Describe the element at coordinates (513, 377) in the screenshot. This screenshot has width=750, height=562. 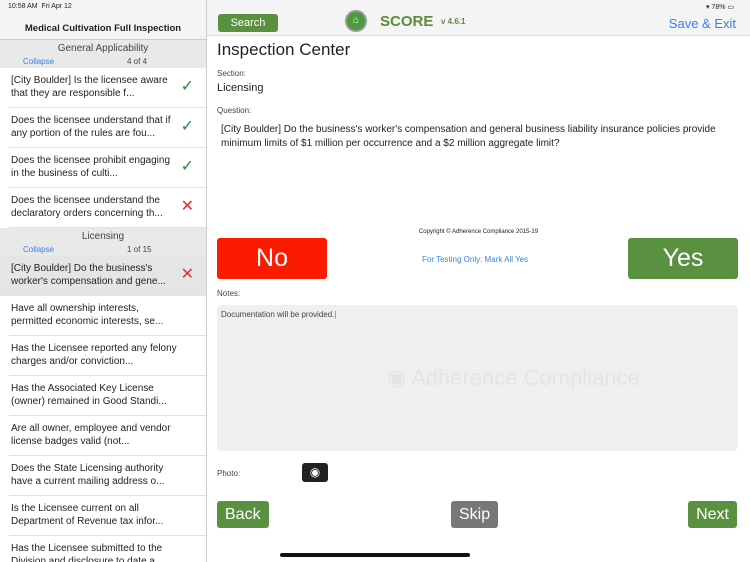
I see `watermark-logo: ◉ Adherence Compliance` at that location.